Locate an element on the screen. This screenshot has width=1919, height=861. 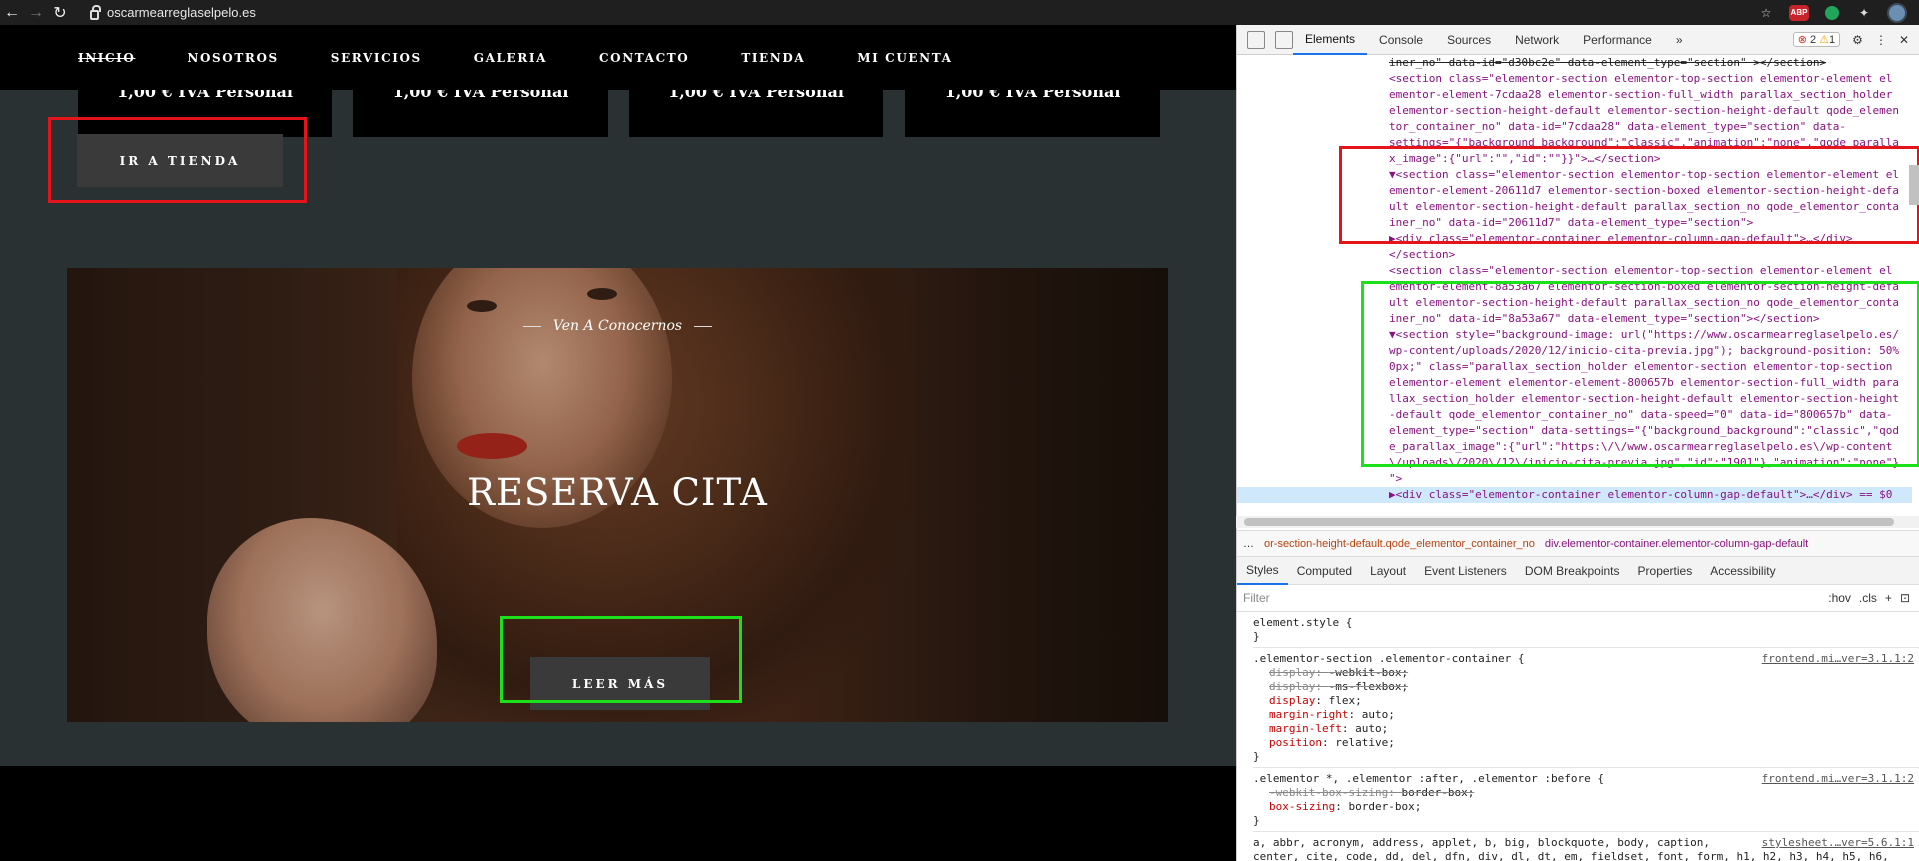
css-property-value: flex; is located at coordinates (1345, 700).